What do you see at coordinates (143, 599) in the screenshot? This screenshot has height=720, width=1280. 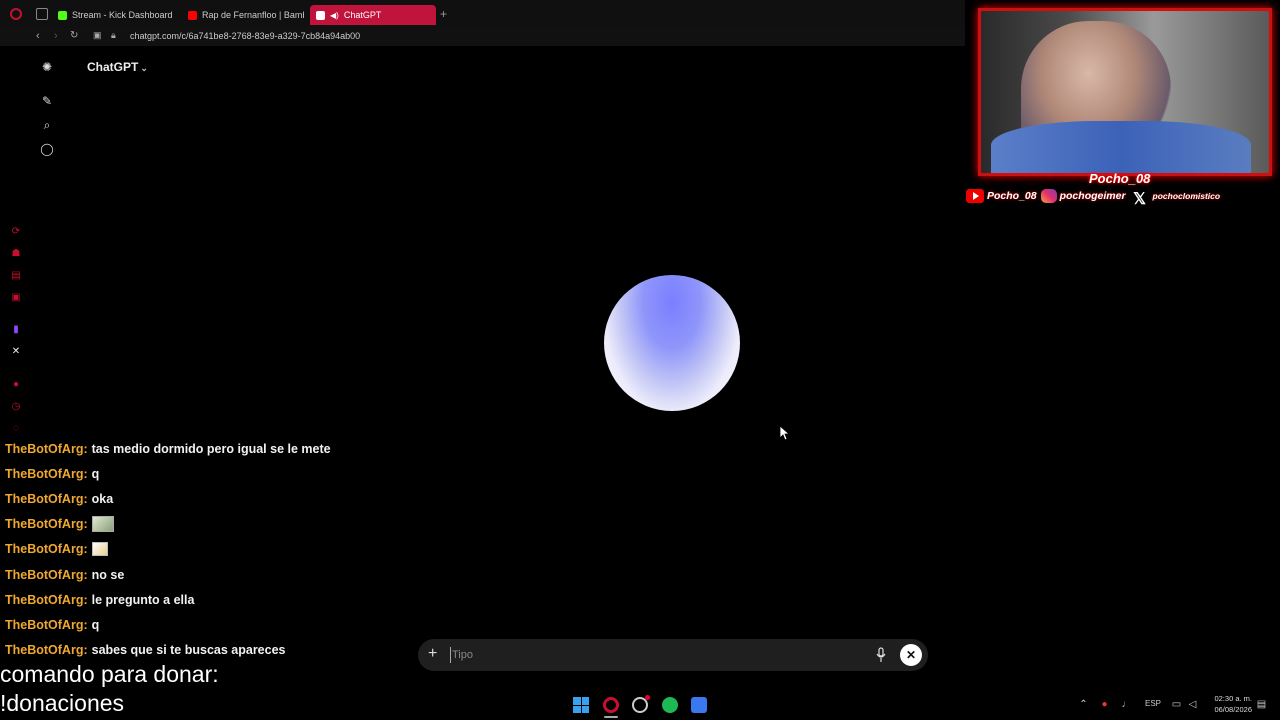 I see `chat-text: le pregunto a ella` at bounding box center [143, 599].